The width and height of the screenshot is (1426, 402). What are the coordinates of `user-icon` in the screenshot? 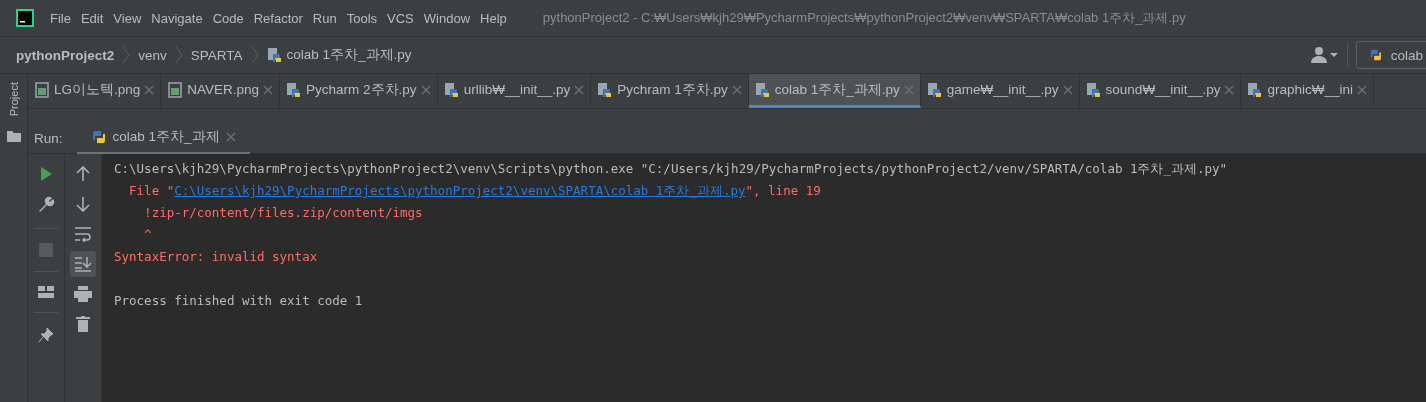 It's located at (1325, 55).